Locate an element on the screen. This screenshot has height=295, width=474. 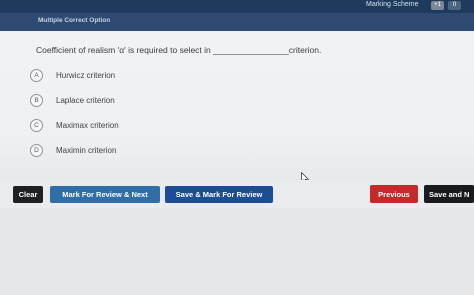
option-d-letter: D is located at coordinates (36, 150).